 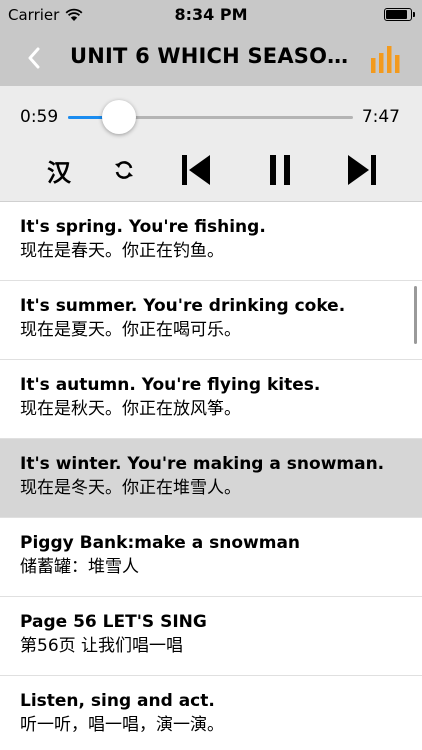 What do you see at coordinates (143, 227) in the screenshot?
I see `sentence-english: It's spring. You're fishing.` at bounding box center [143, 227].